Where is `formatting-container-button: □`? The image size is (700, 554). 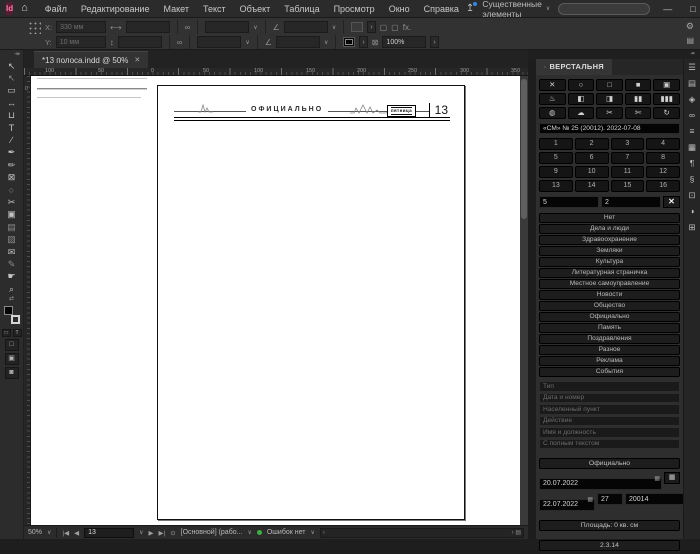
formatting-container-button: □ is located at coordinates (6, 333).